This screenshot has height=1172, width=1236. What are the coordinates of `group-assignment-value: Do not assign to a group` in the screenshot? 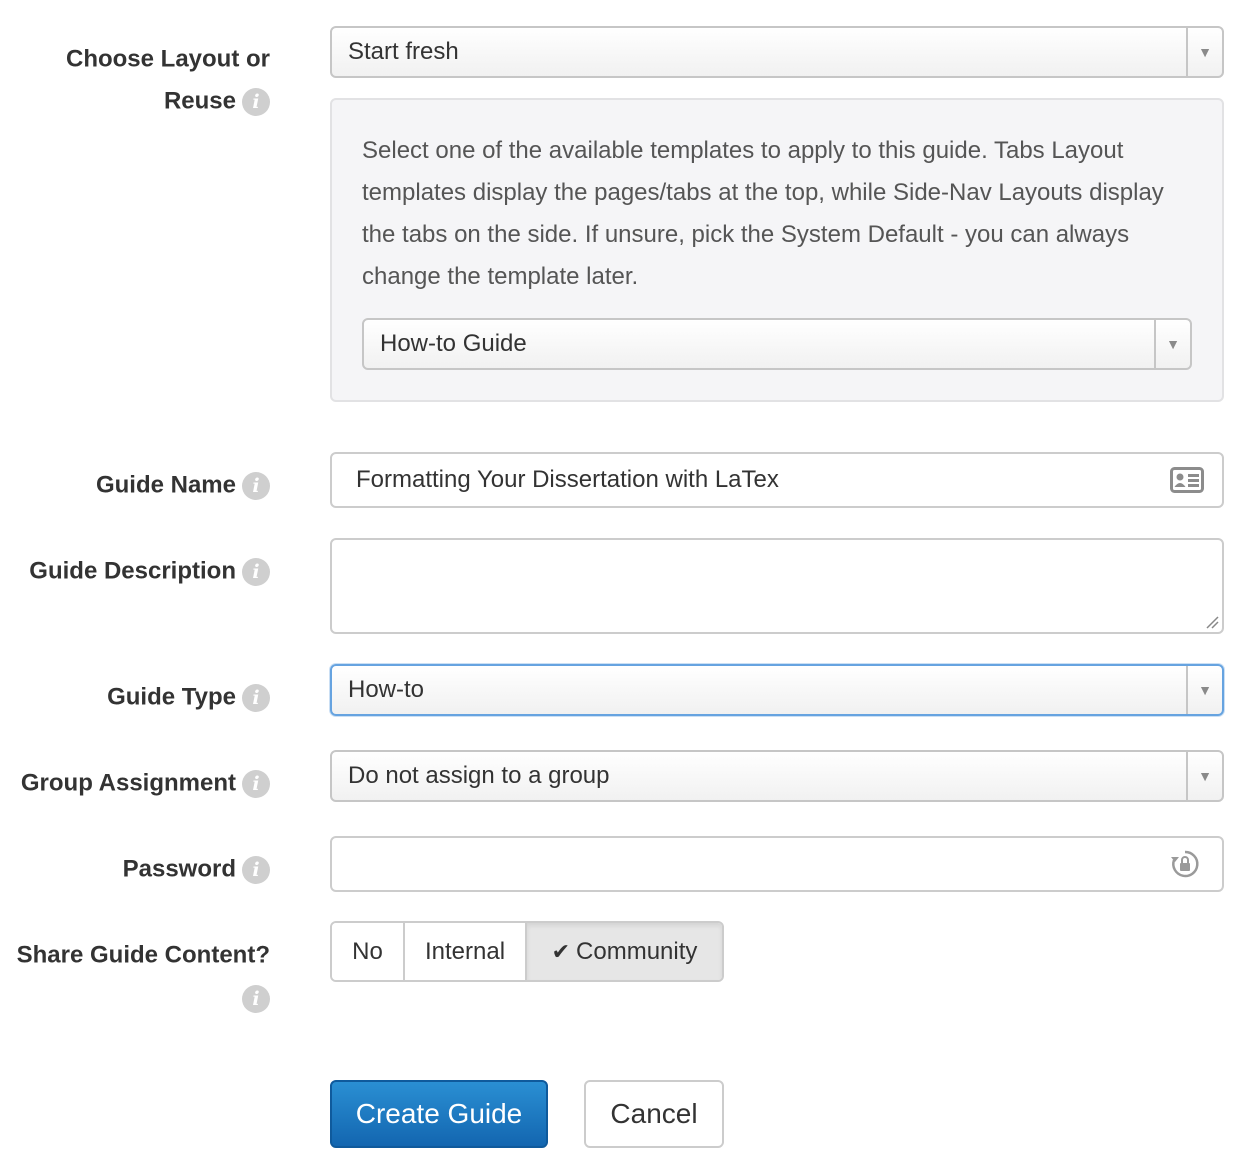 It's located at (479, 775).